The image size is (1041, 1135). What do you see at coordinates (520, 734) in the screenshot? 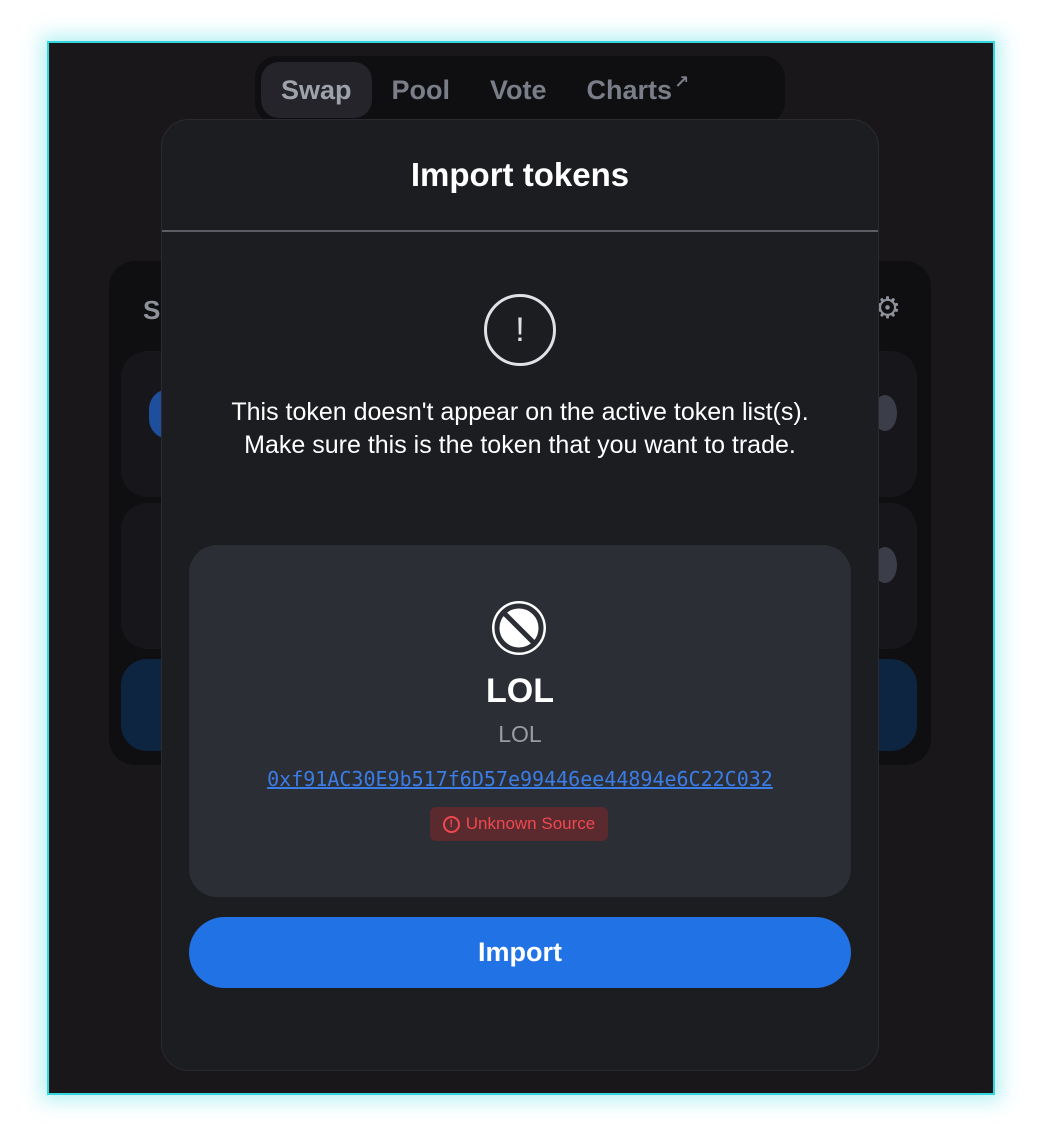
I see `token-name: LOL` at bounding box center [520, 734].